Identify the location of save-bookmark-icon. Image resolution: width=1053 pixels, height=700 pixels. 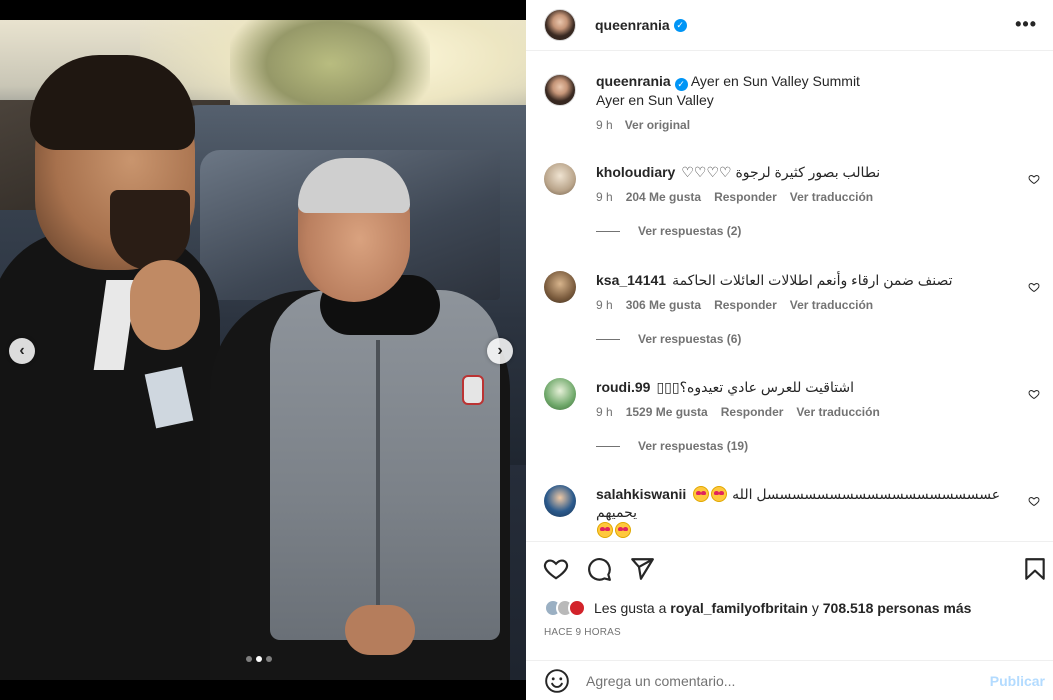
(1035, 569).